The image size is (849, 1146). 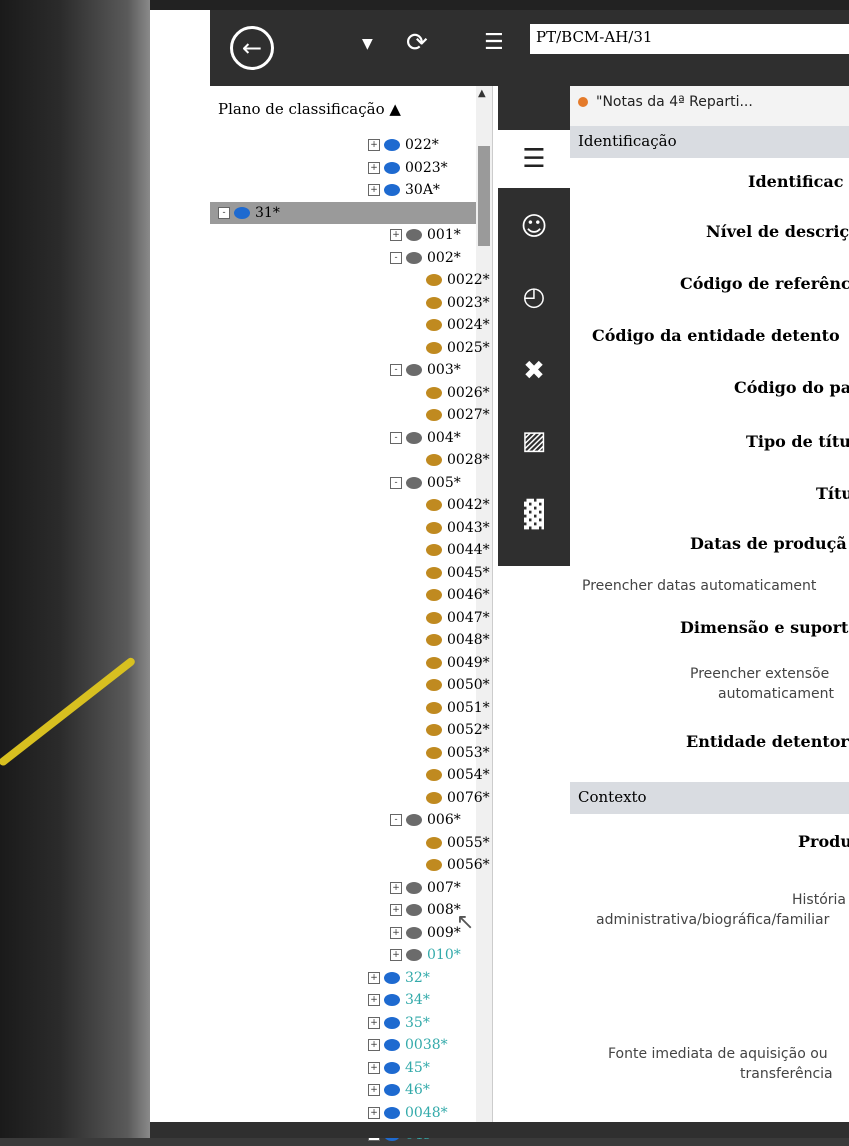 What do you see at coordinates (399, 1068) in the screenshot?
I see `tree-node: +45*` at bounding box center [399, 1068].